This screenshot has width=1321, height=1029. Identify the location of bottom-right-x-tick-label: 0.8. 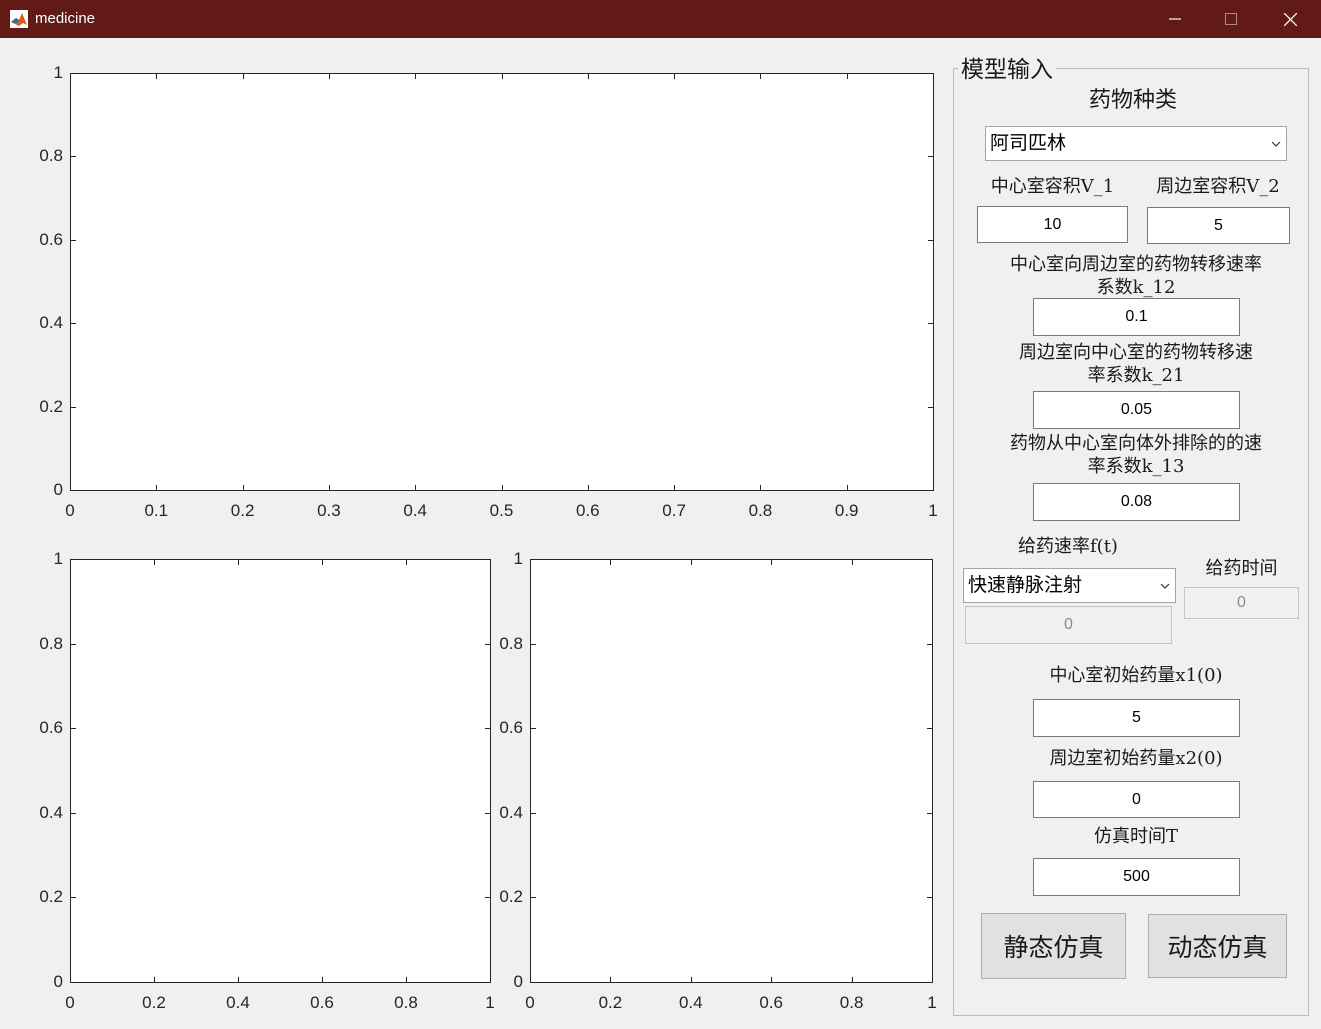
(851, 1002).